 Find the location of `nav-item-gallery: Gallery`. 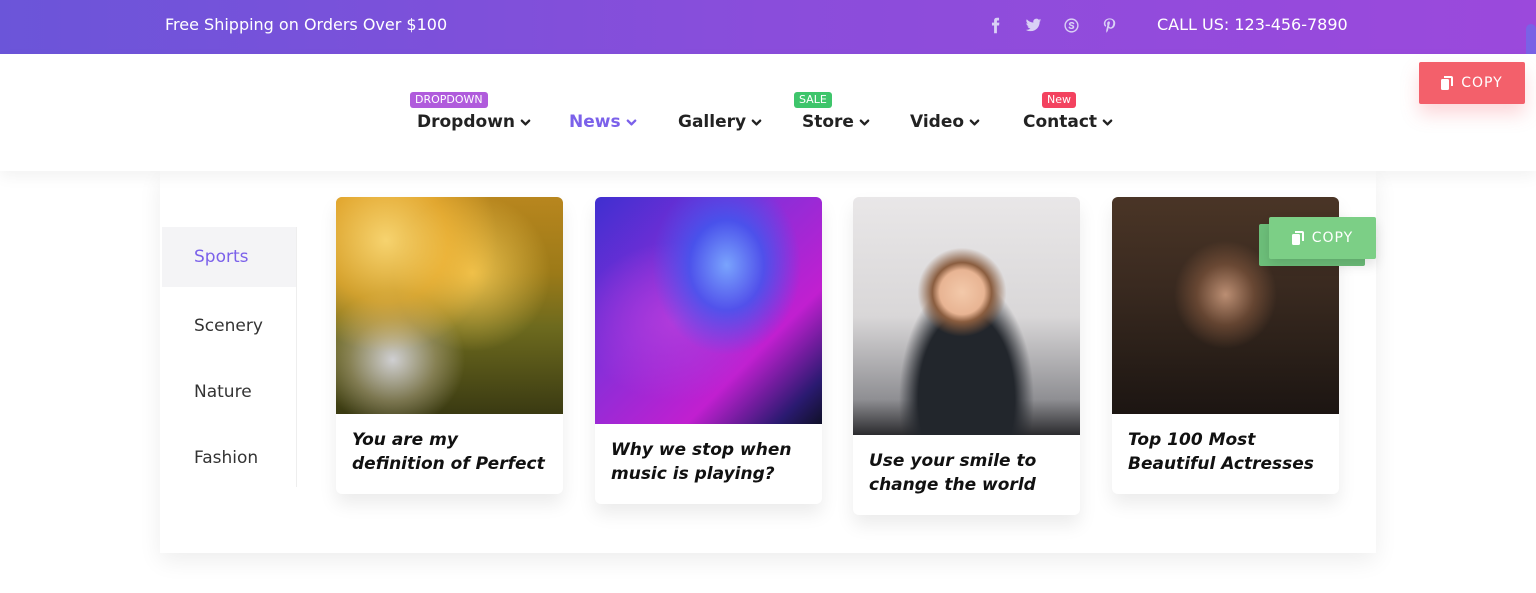

nav-item-gallery: Gallery is located at coordinates (720, 122).